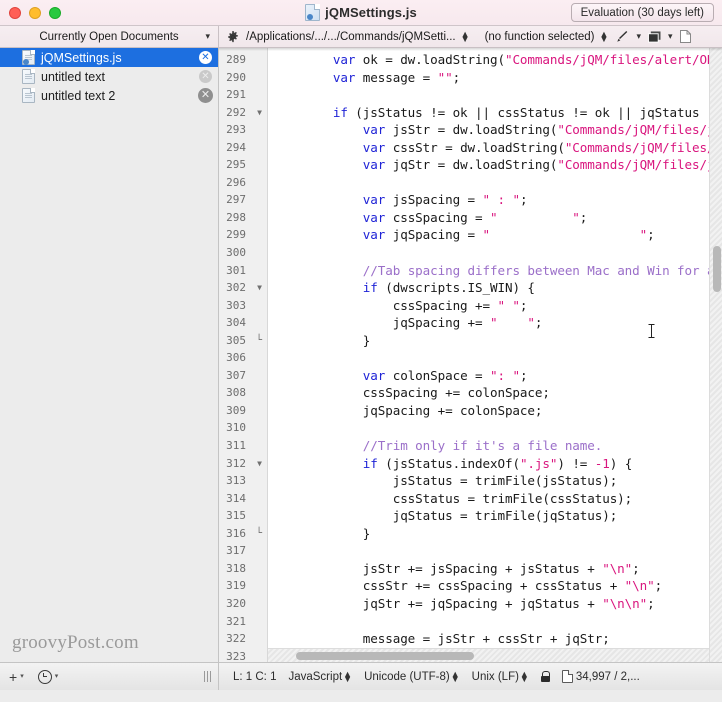 Image resolution: width=722 pixels, height=702 pixels. Describe the element at coordinates (411, 393) in the screenshot. I see `code-line: cssSpacing += colonSpace;` at that location.